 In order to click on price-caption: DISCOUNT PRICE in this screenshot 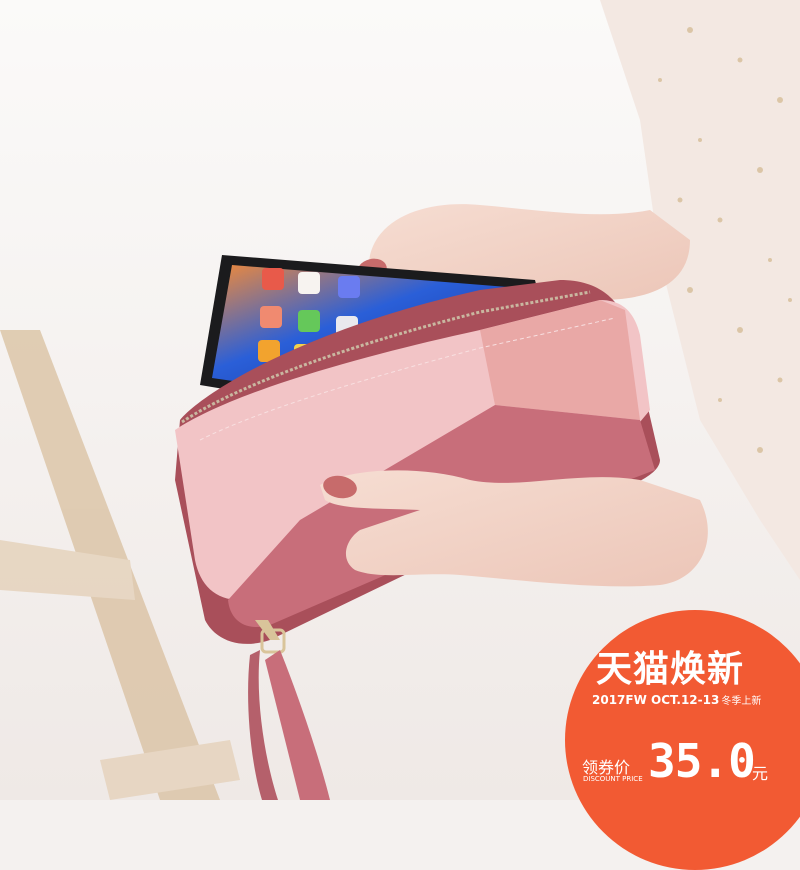, I will do `click(613, 779)`.